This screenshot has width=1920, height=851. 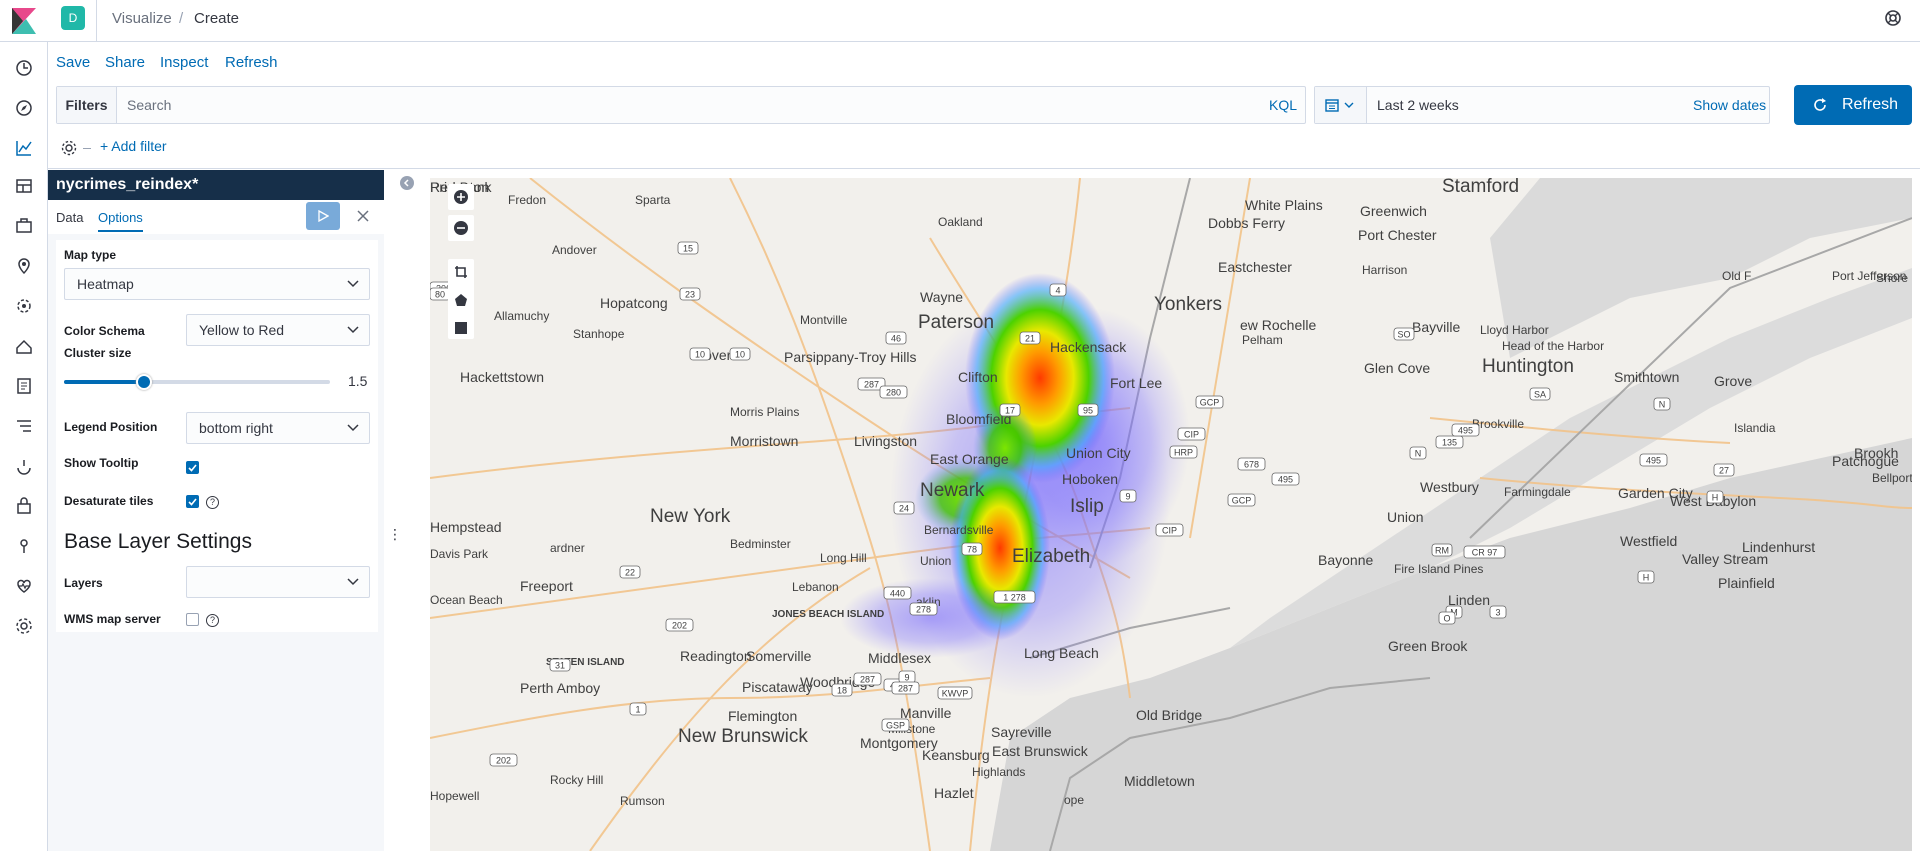 What do you see at coordinates (885, 441) in the screenshot?
I see `map-label: Livingston` at bounding box center [885, 441].